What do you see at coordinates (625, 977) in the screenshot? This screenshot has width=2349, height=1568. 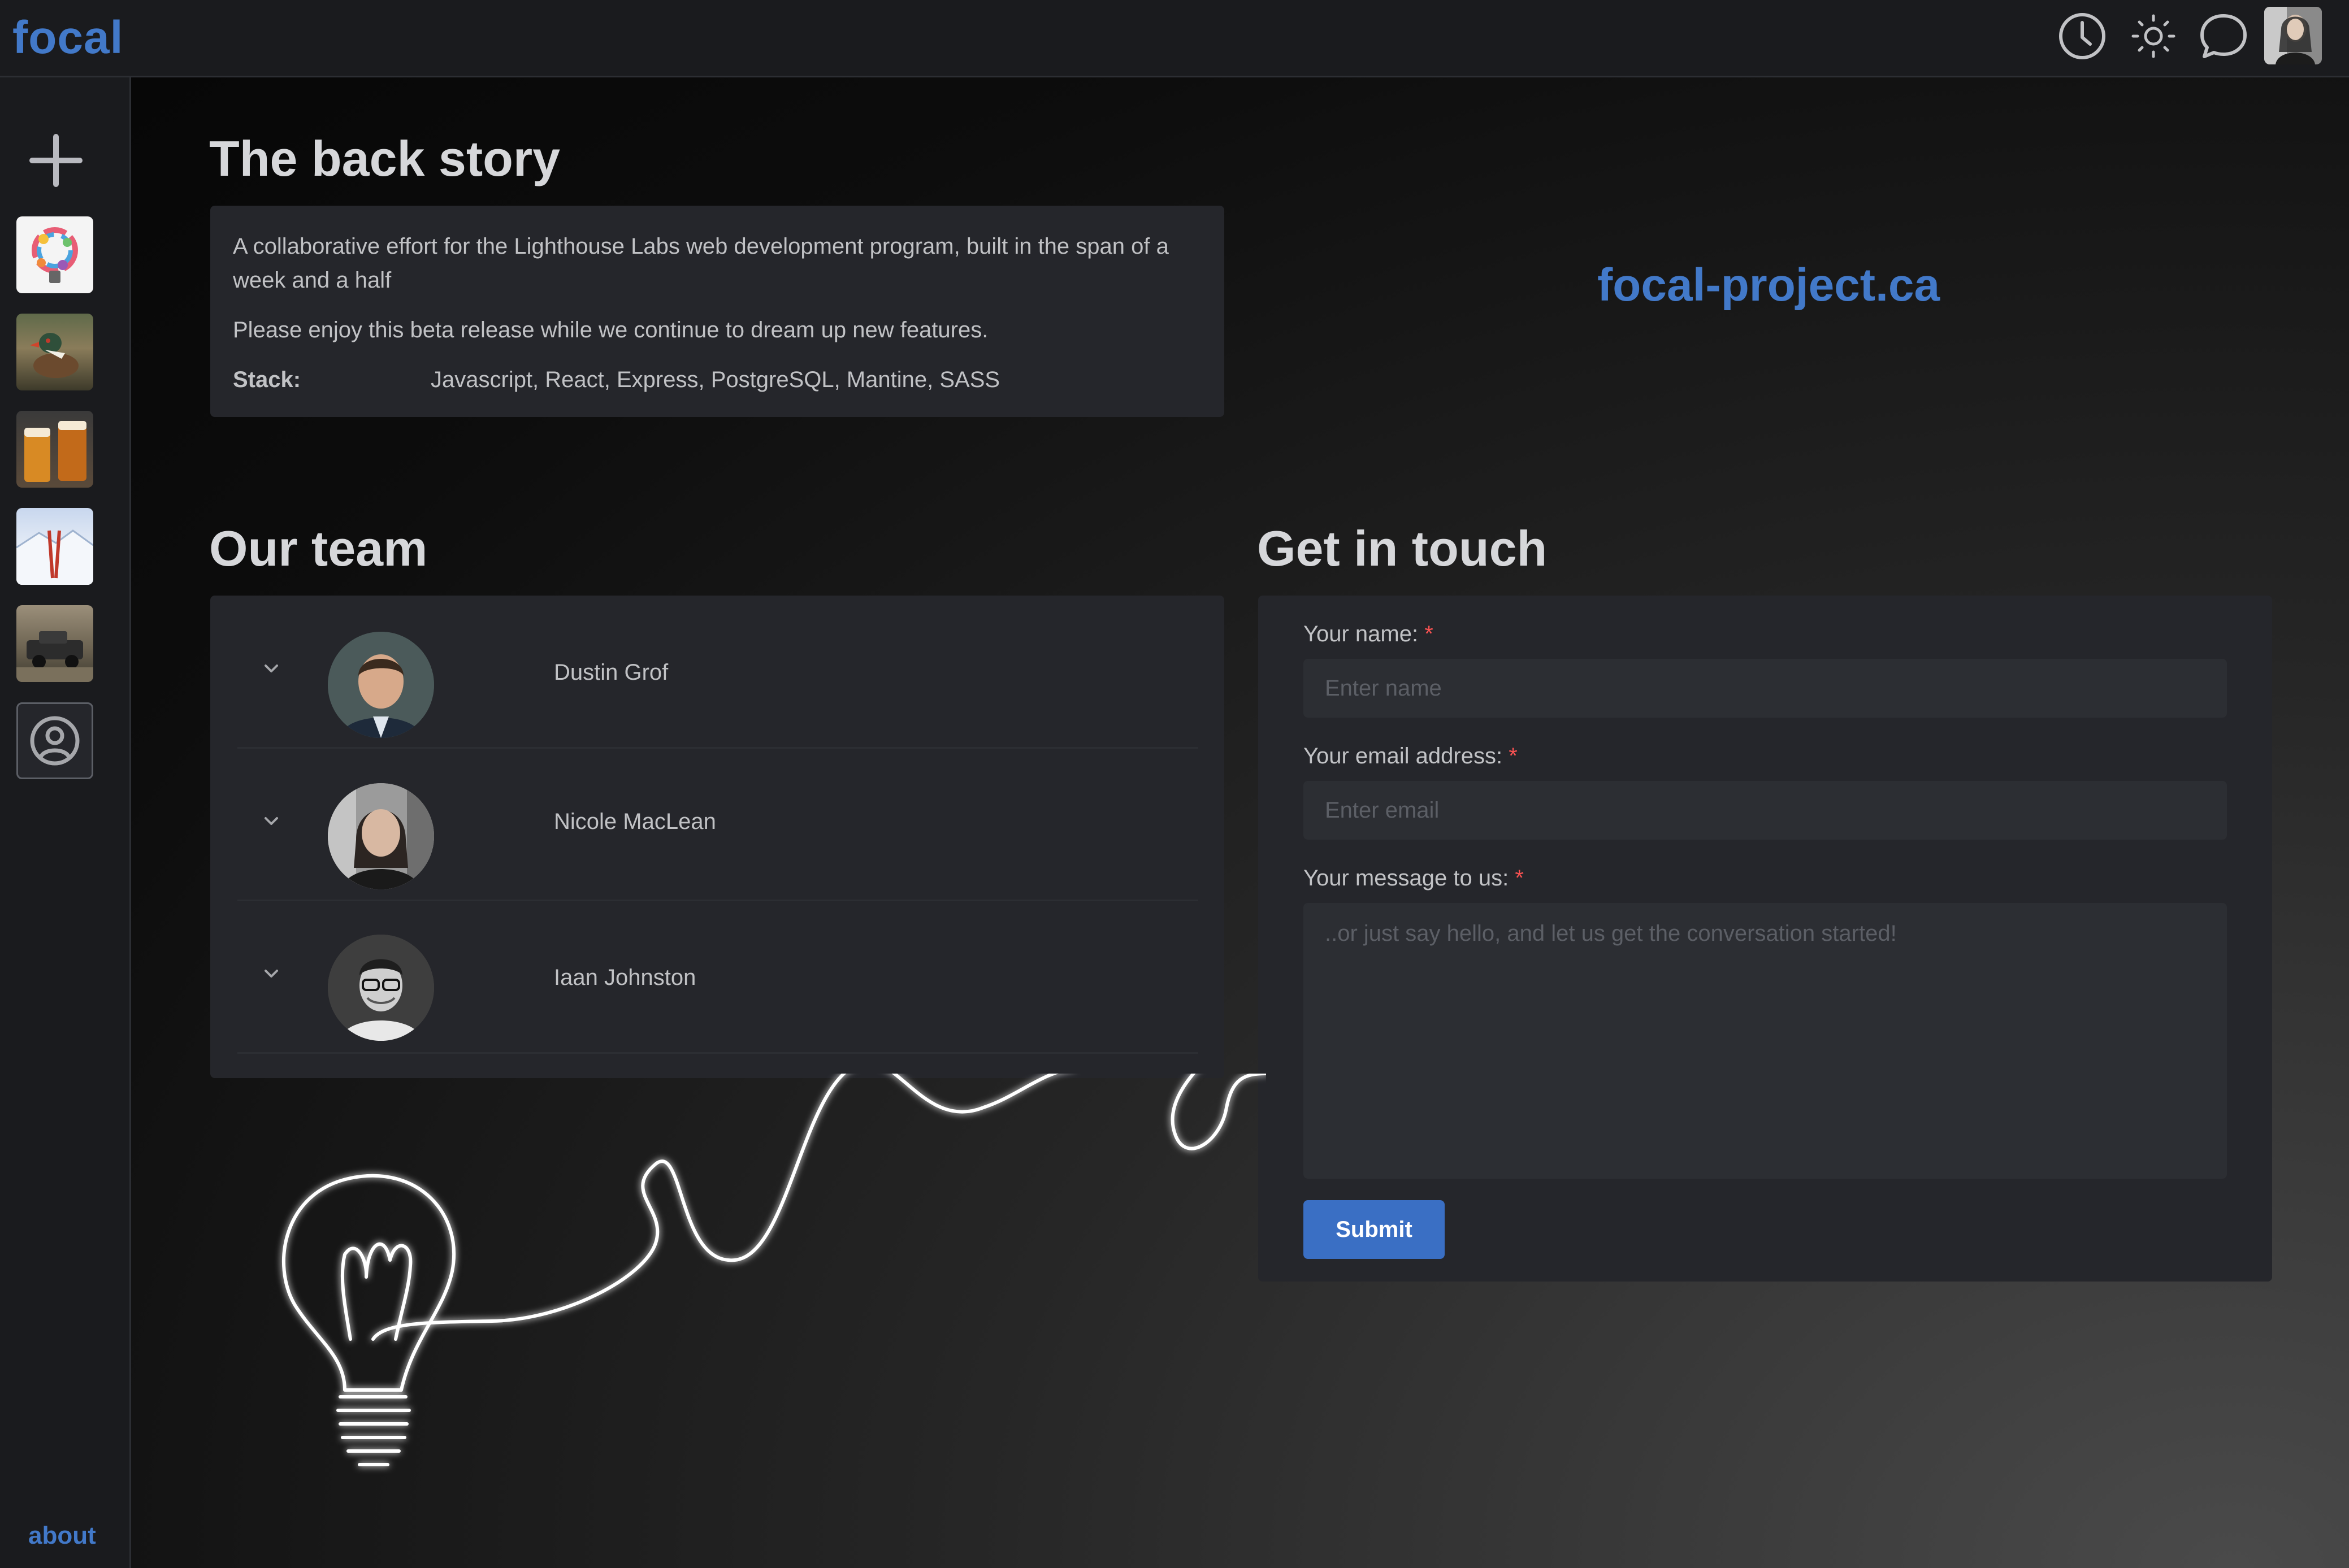 I see `member-name: Iaan Johnston` at bounding box center [625, 977].